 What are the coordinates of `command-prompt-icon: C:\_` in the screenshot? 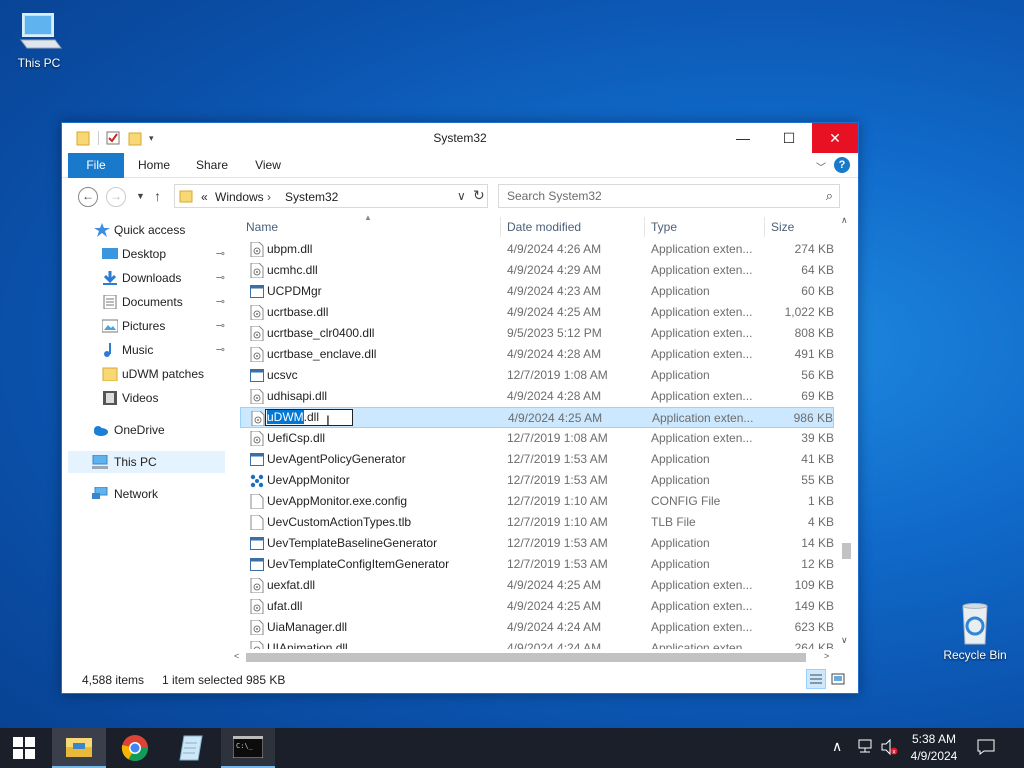 It's located at (248, 747).